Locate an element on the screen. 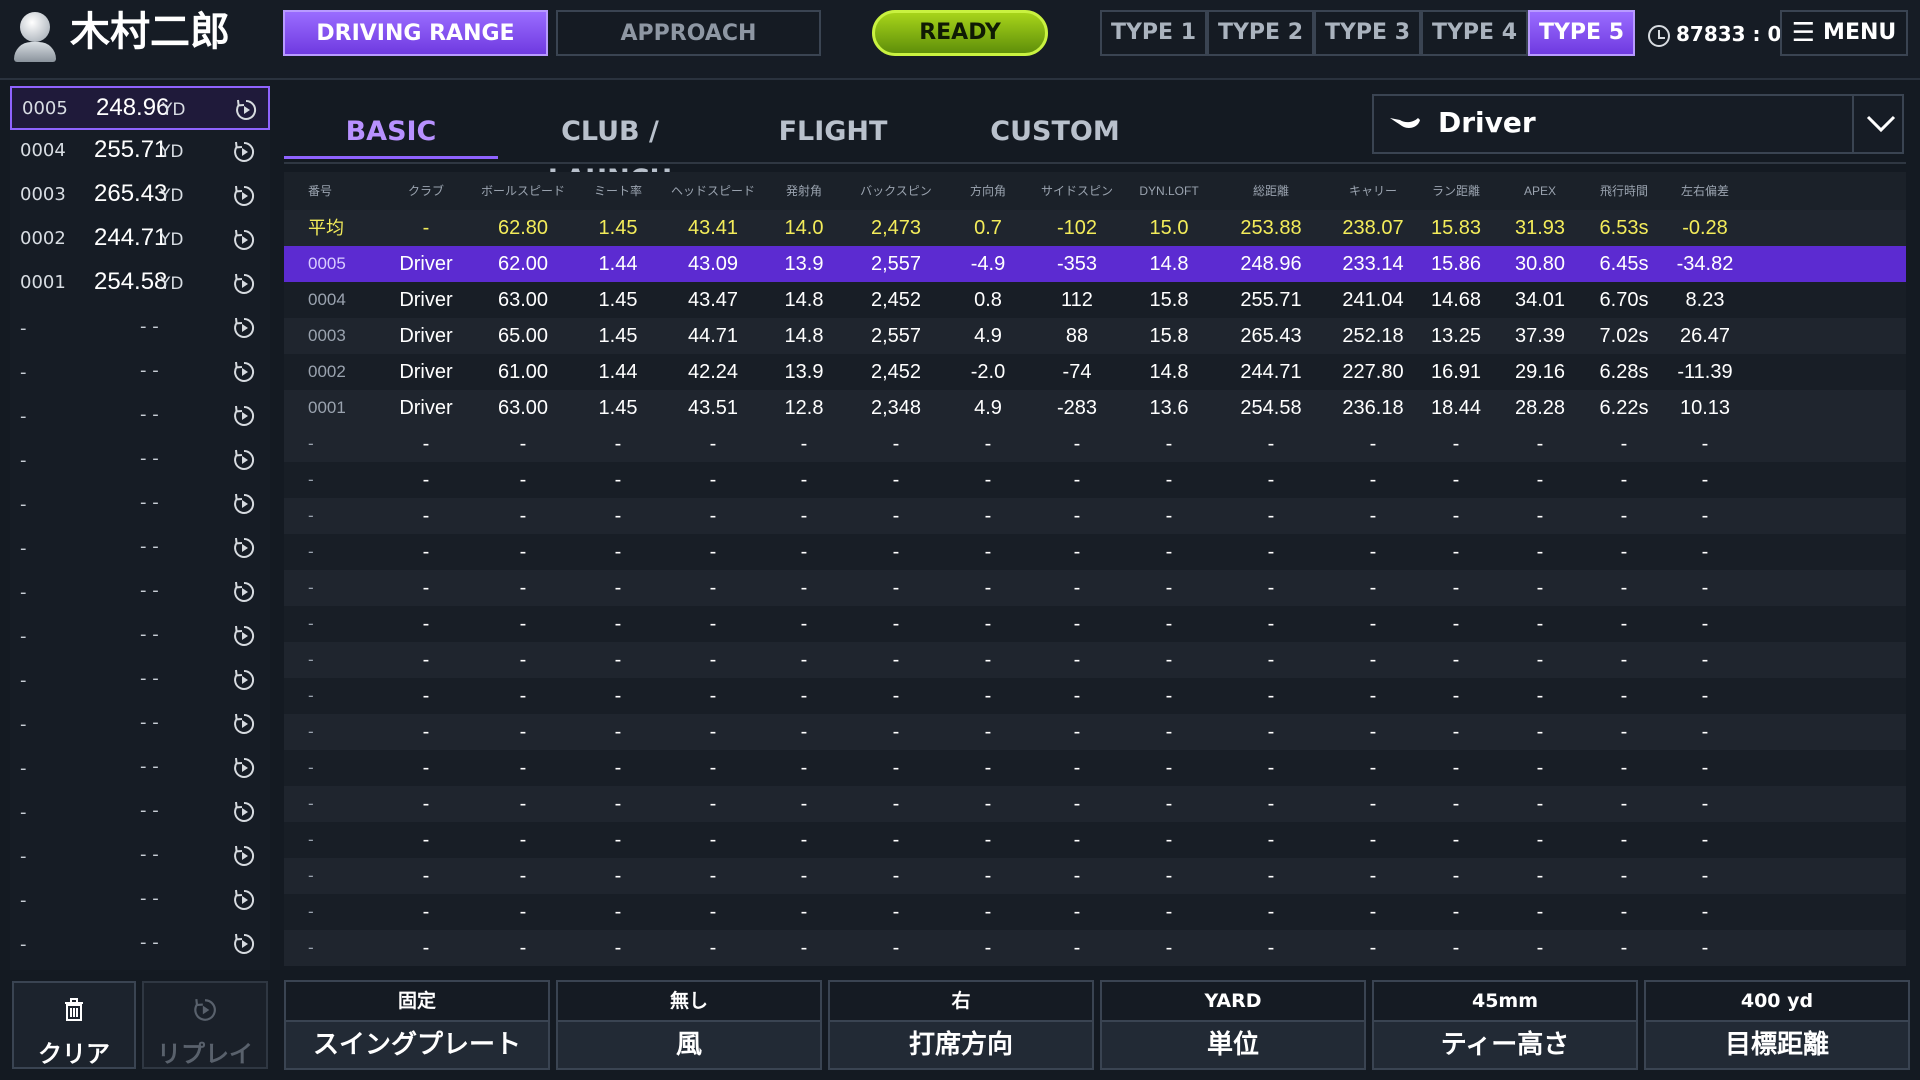 The image size is (1920, 1080). tab-club-launch: CLUB / LAUNCH is located at coordinates (610, 151).